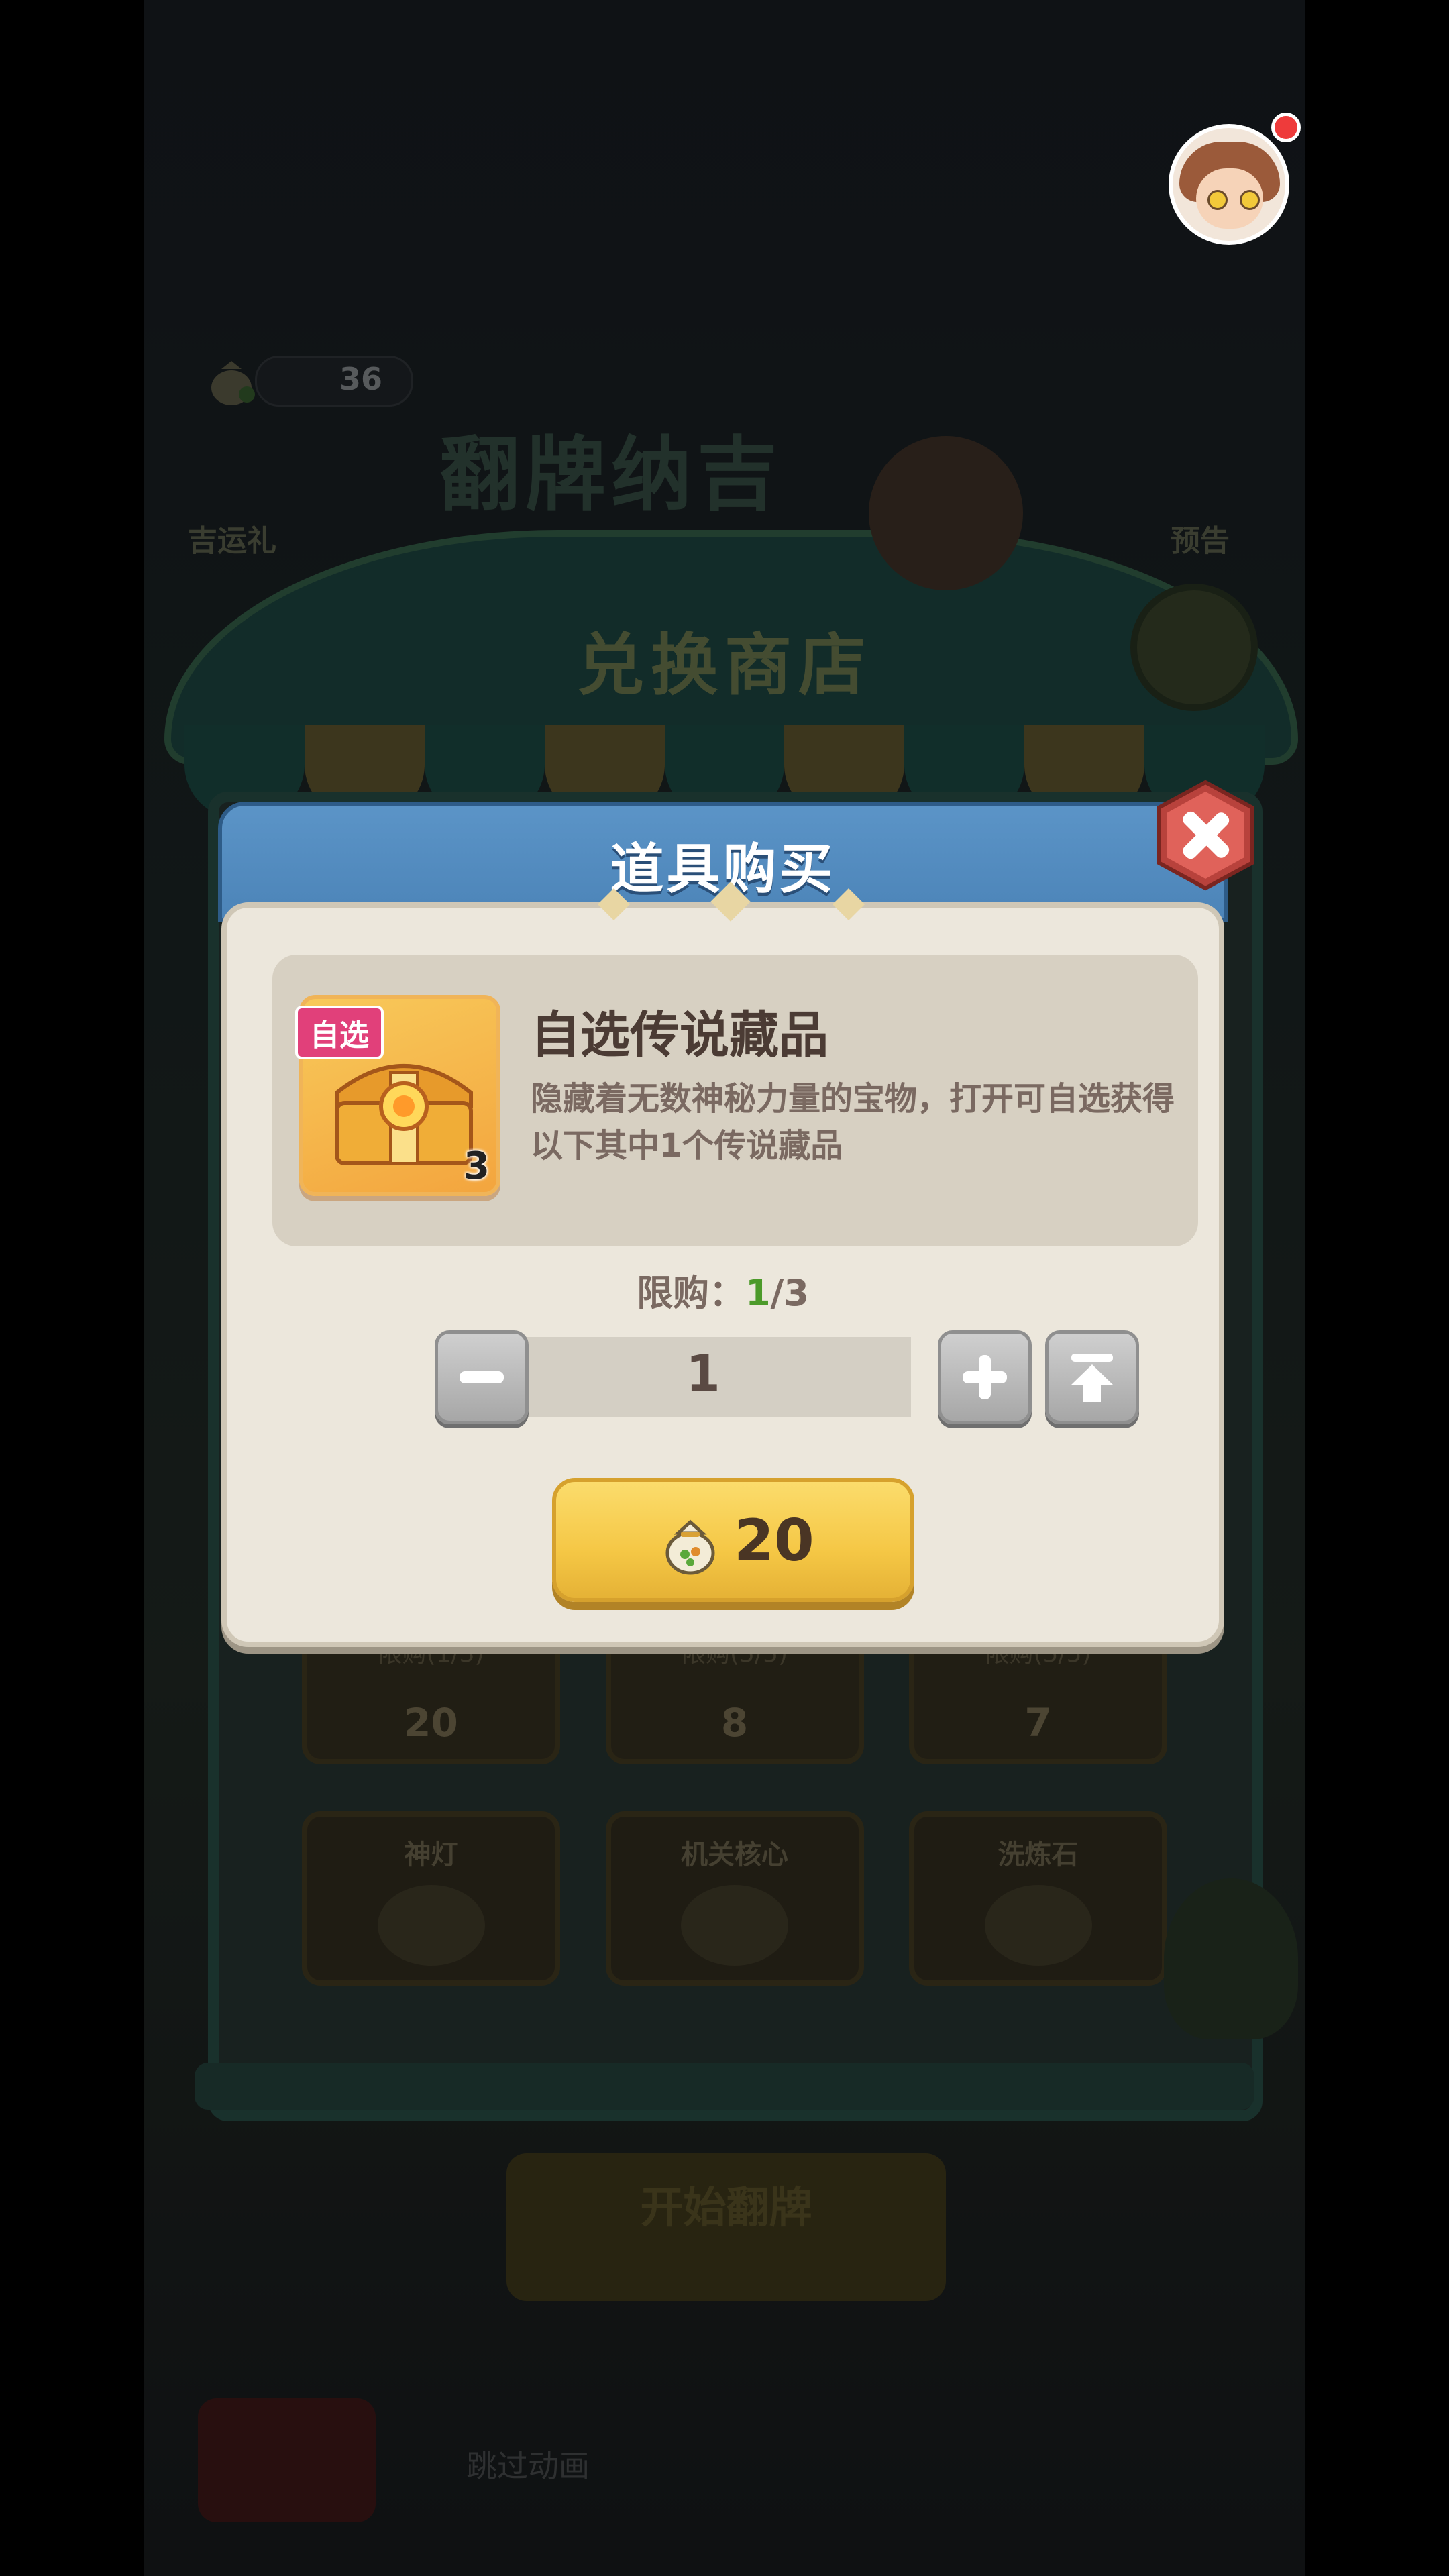  What do you see at coordinates (339, 1032) in the screenshot?
I see `self-select-tag: 自选` at bounding box center [339, 1032].